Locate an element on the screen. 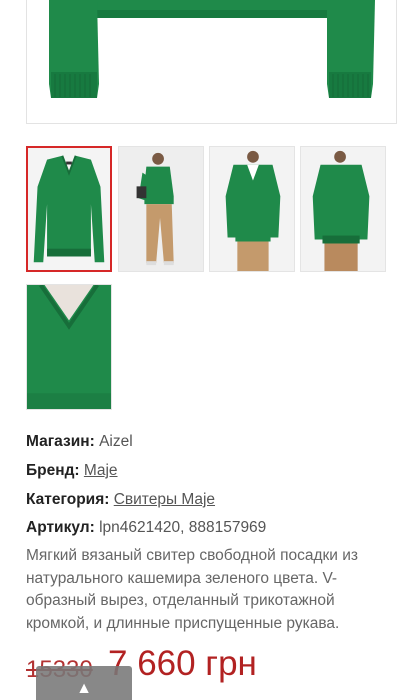 The height and width of the screenshot is (700, 420). thumb-flat-front is located at coordinates (69, 209).